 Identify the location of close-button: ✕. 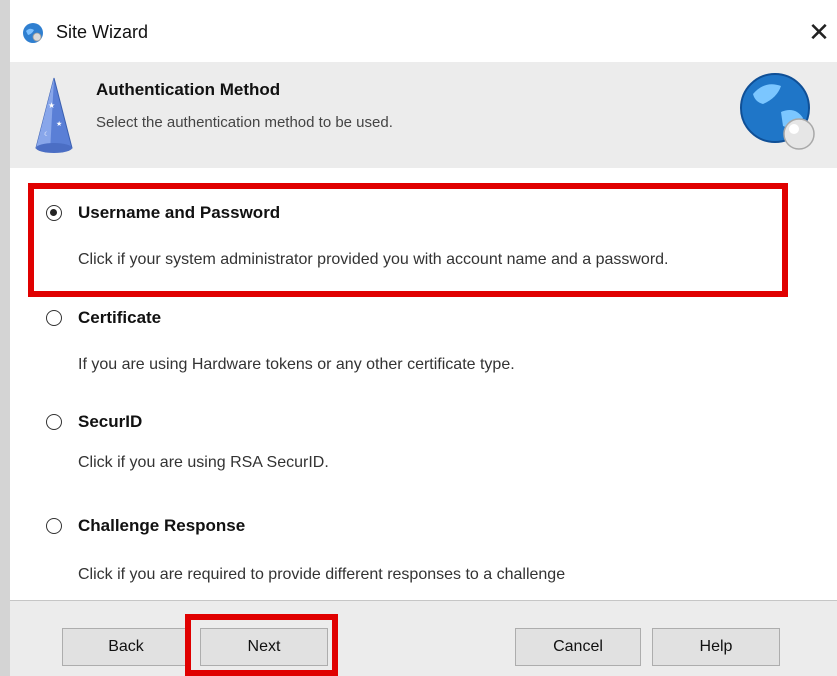
(819, 32).